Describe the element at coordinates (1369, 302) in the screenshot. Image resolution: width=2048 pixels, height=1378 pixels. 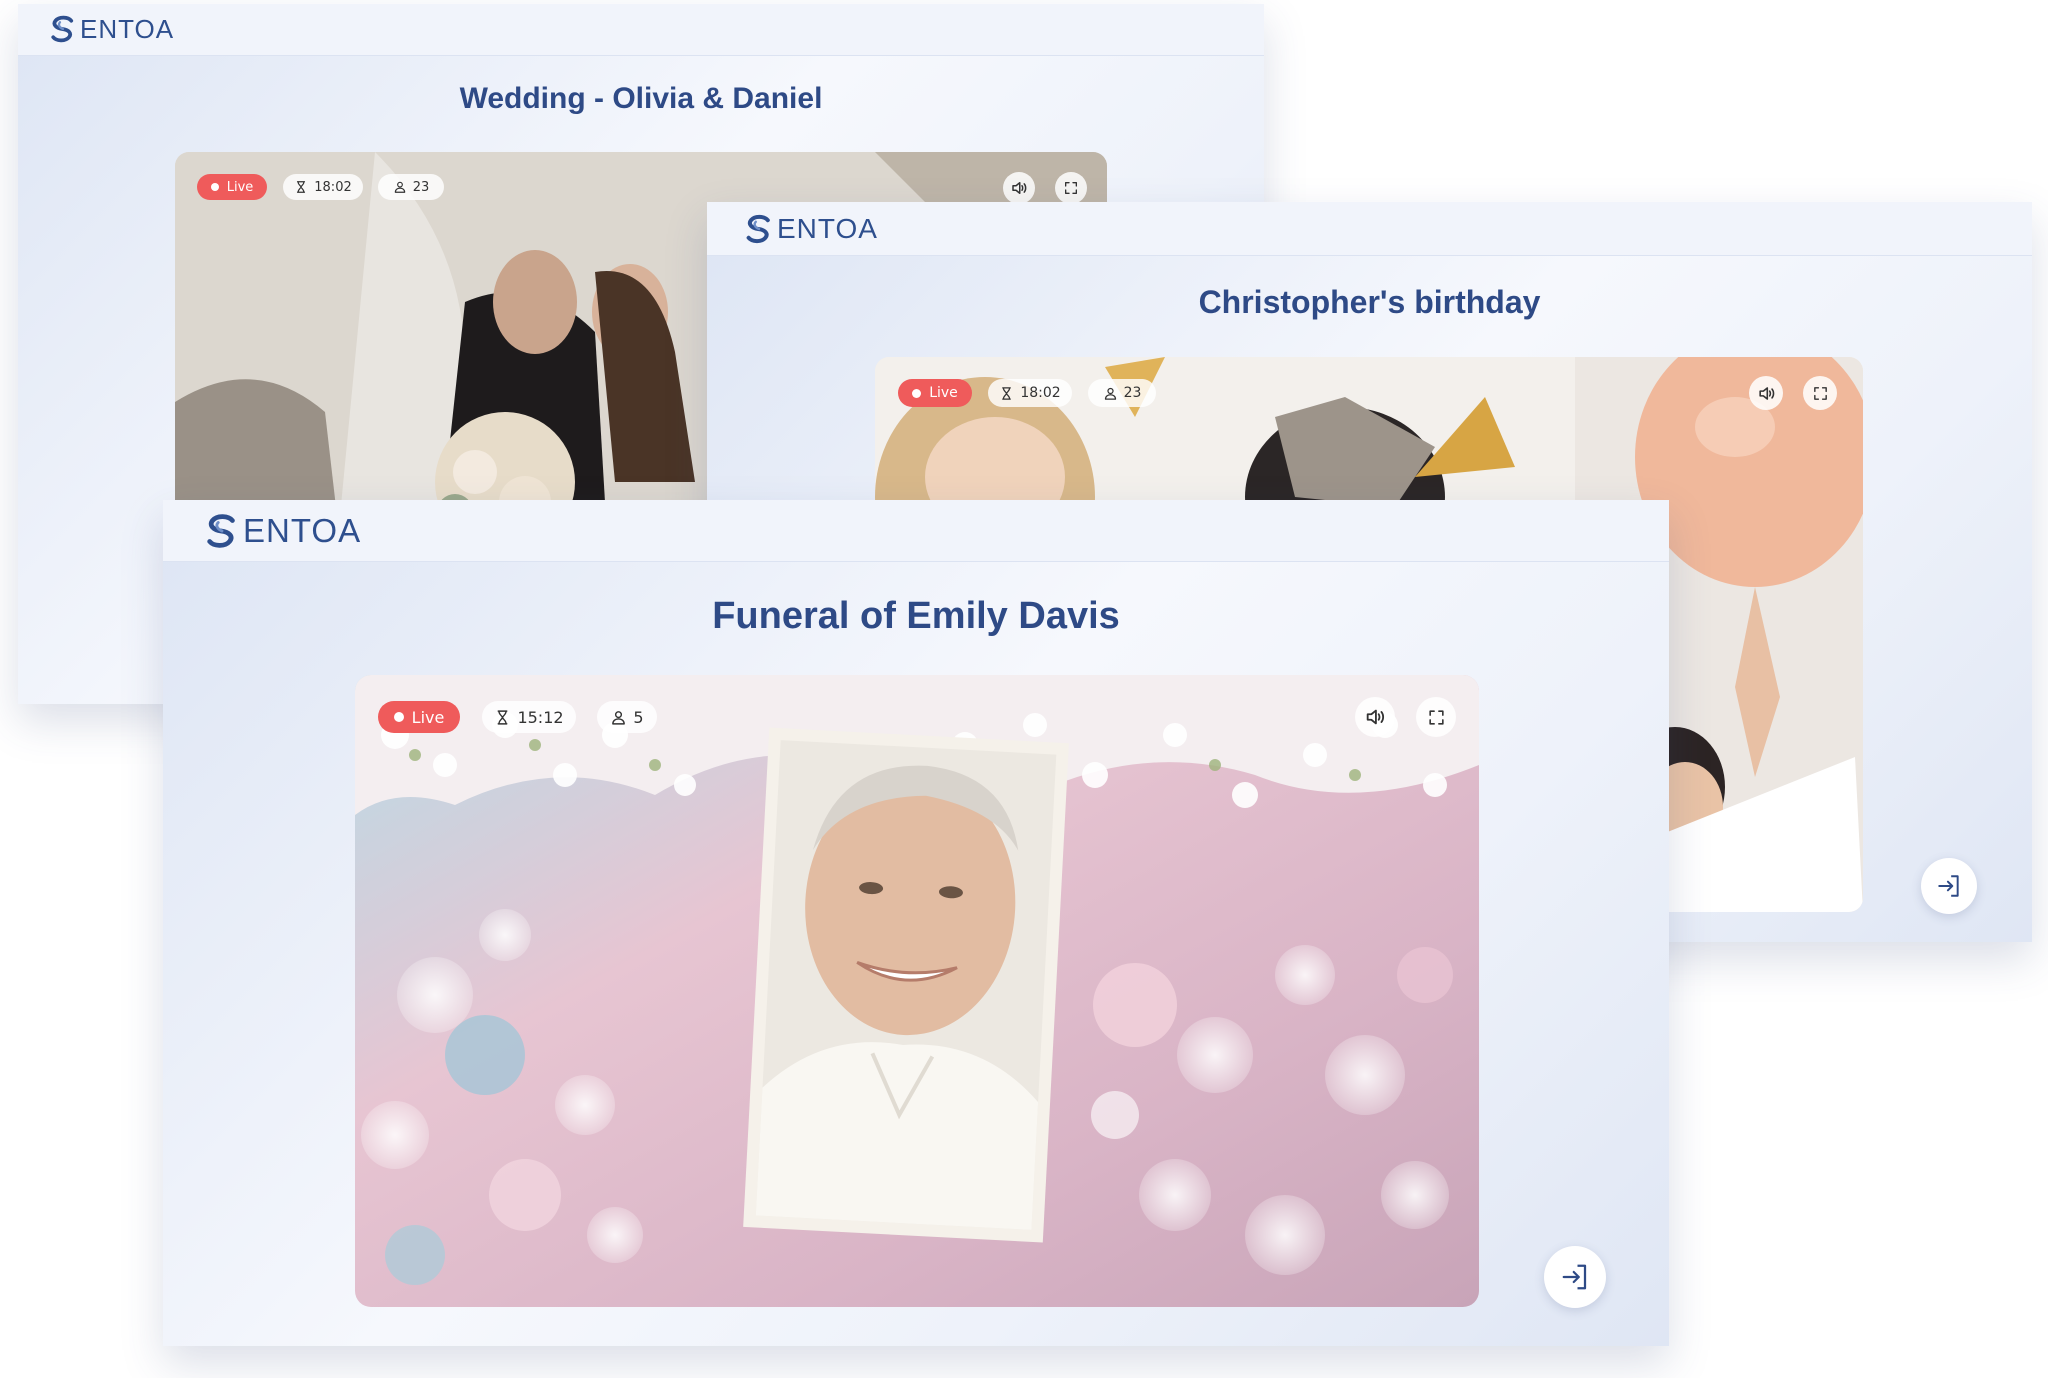
I see `stream-title: Christopher's birthday` at that location.